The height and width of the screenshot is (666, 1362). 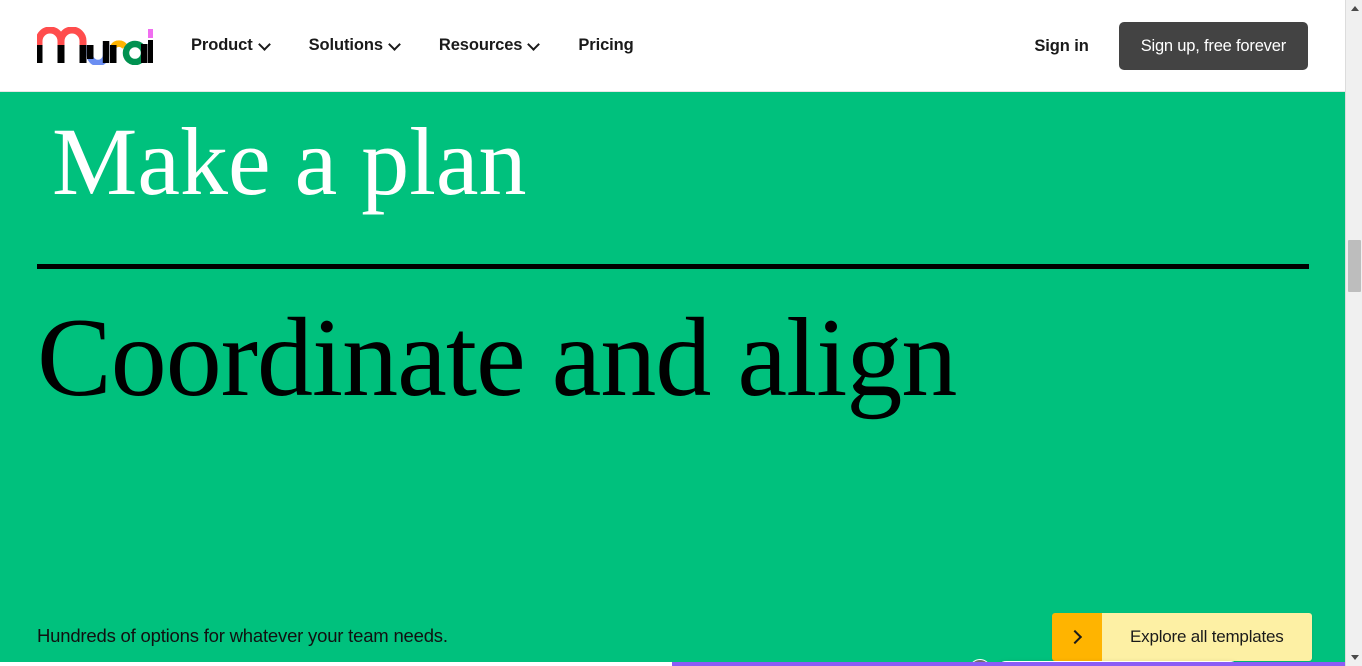 I want to click on nav-item-label: Pricing, so click(x=606, y=45).